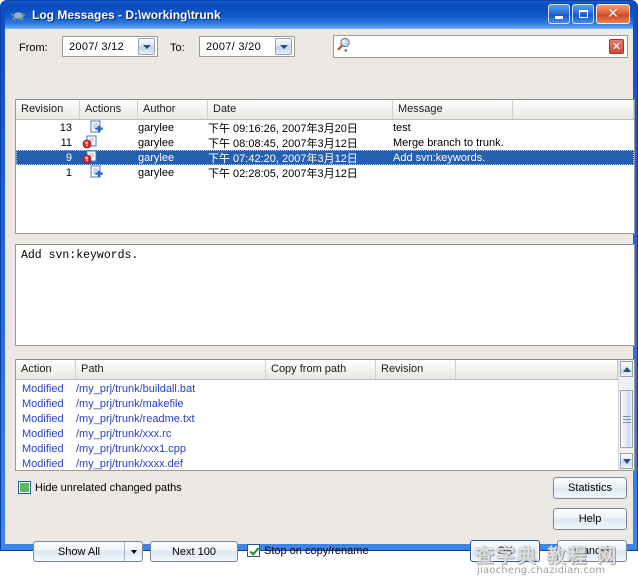  Describe the element at coordinates (283, 46) in the screenshot. I see `to-date-dropdown-button` at that location.